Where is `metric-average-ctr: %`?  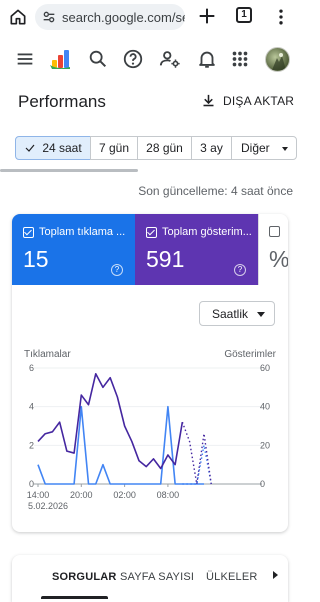 metric-average-ctr: % is located at coordinates (273, 249).